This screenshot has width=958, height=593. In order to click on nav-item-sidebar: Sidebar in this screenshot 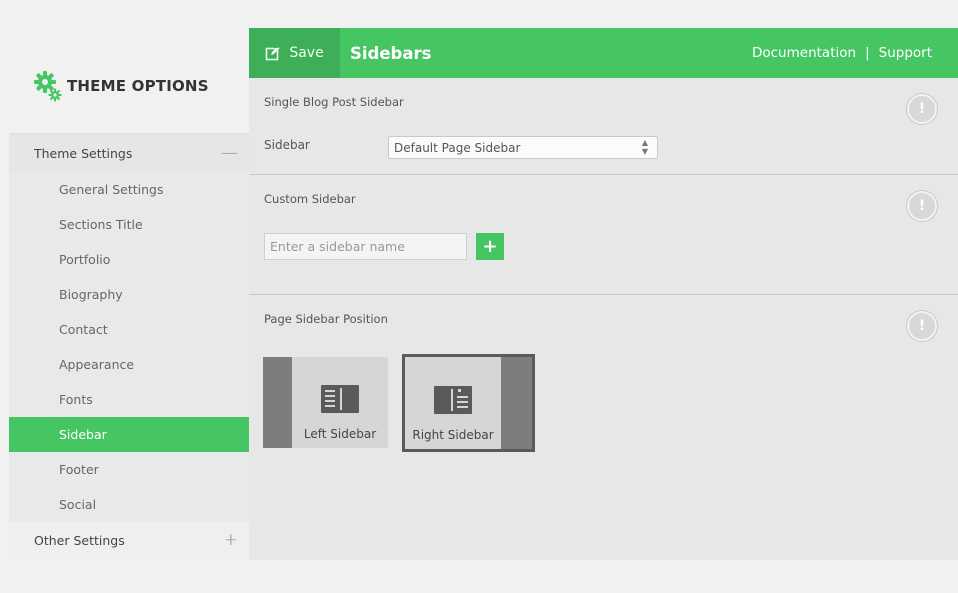, I will do `click(129, 434)`.